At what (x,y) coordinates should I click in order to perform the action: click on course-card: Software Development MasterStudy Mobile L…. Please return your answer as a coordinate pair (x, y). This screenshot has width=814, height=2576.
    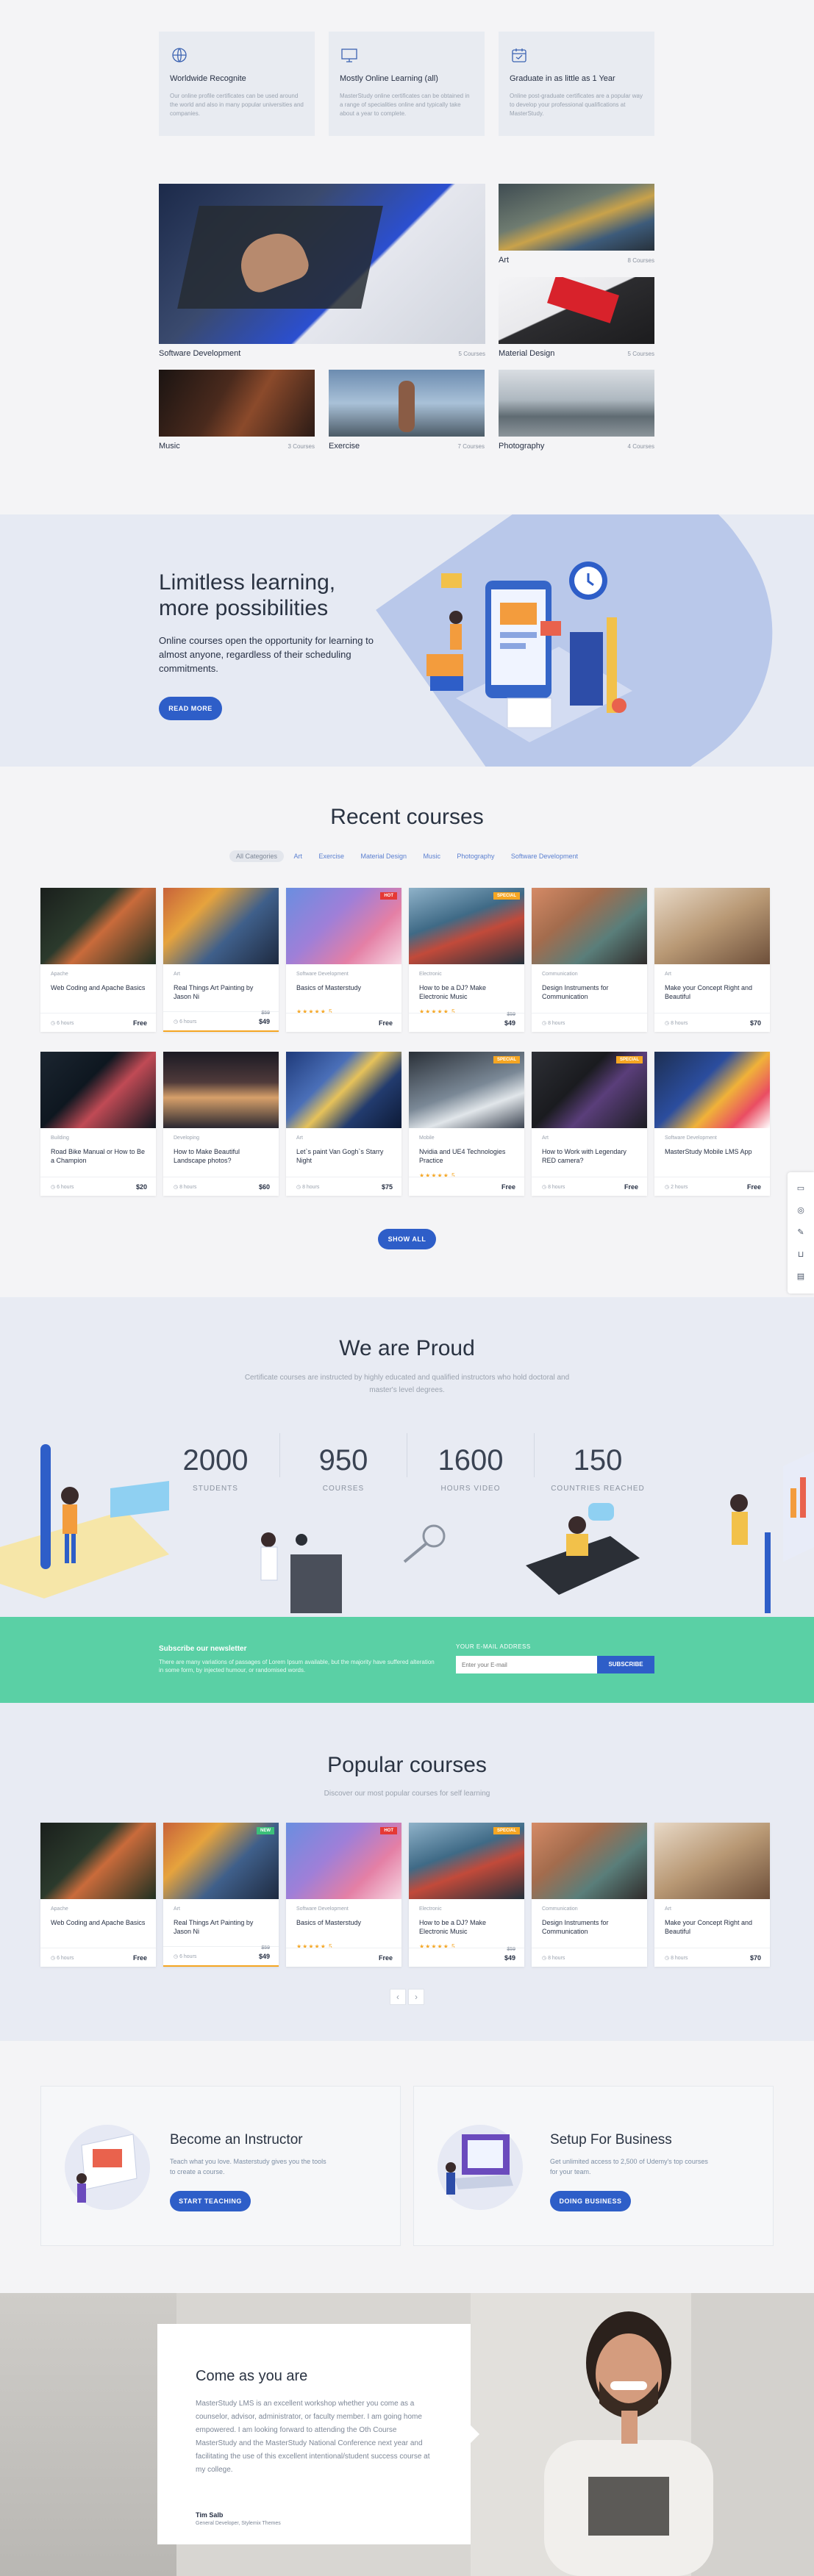
    Looking at the image, I should click on (712, 1124).